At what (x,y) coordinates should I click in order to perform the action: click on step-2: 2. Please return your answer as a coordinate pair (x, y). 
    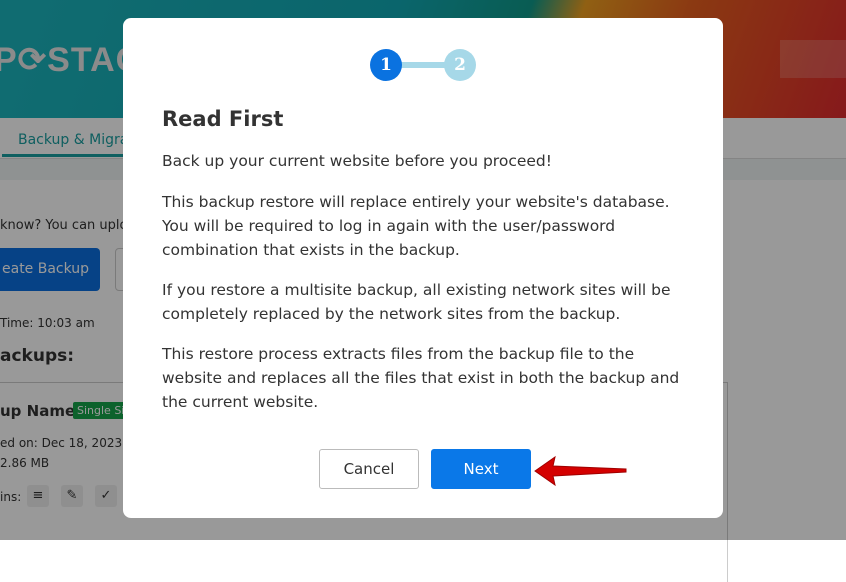
    Looking at the image, I should click on (460, 65).